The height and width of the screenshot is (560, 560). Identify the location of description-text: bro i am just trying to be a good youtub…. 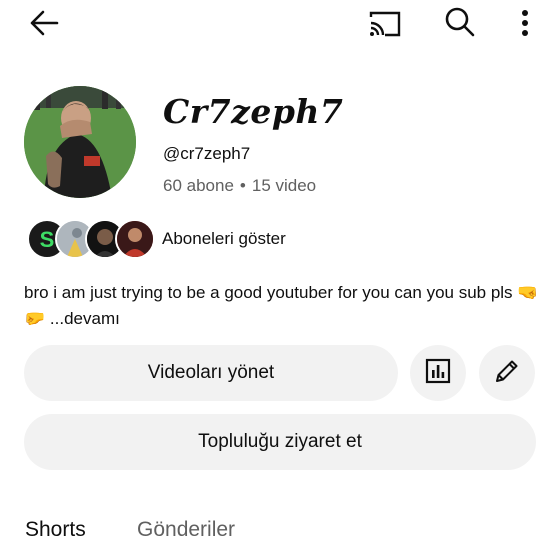
(268, 292).